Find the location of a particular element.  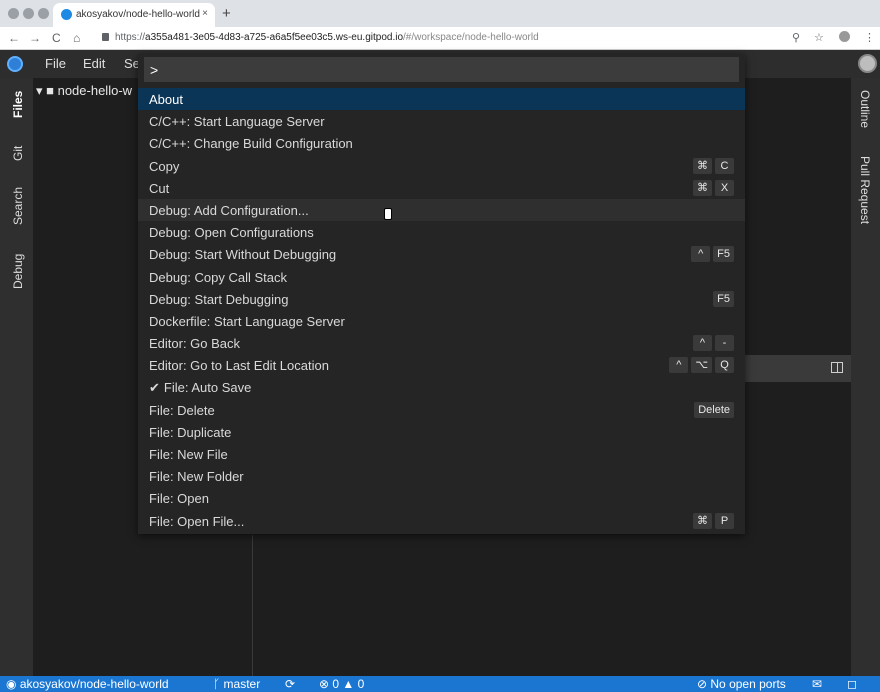

command-label: Debug: Start Debugging is located at coordinates (218, 299).